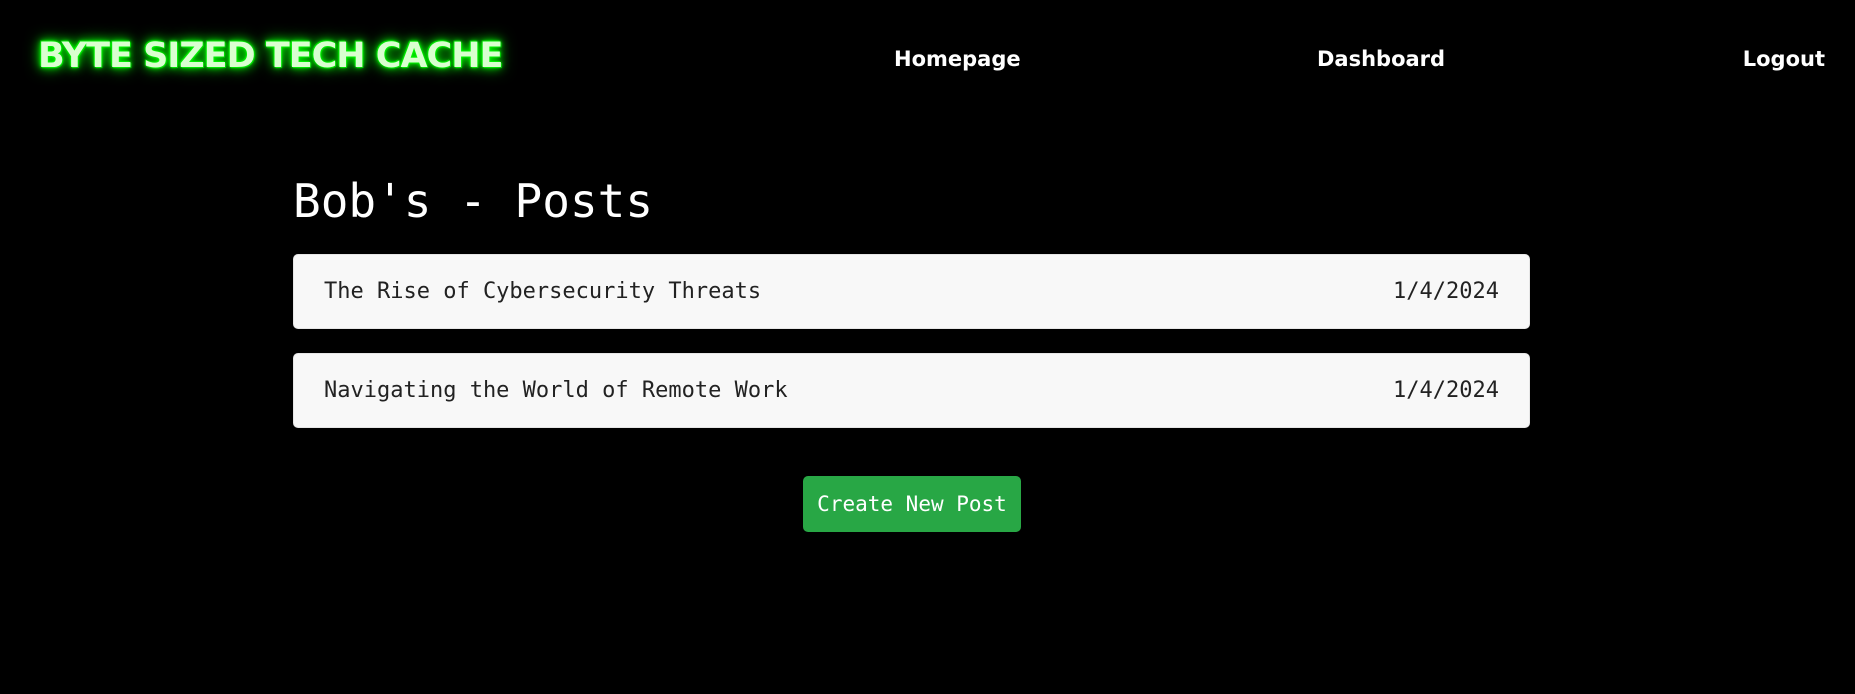  I want to click on nav-homepage-link: Homepage, so click(957, 59).